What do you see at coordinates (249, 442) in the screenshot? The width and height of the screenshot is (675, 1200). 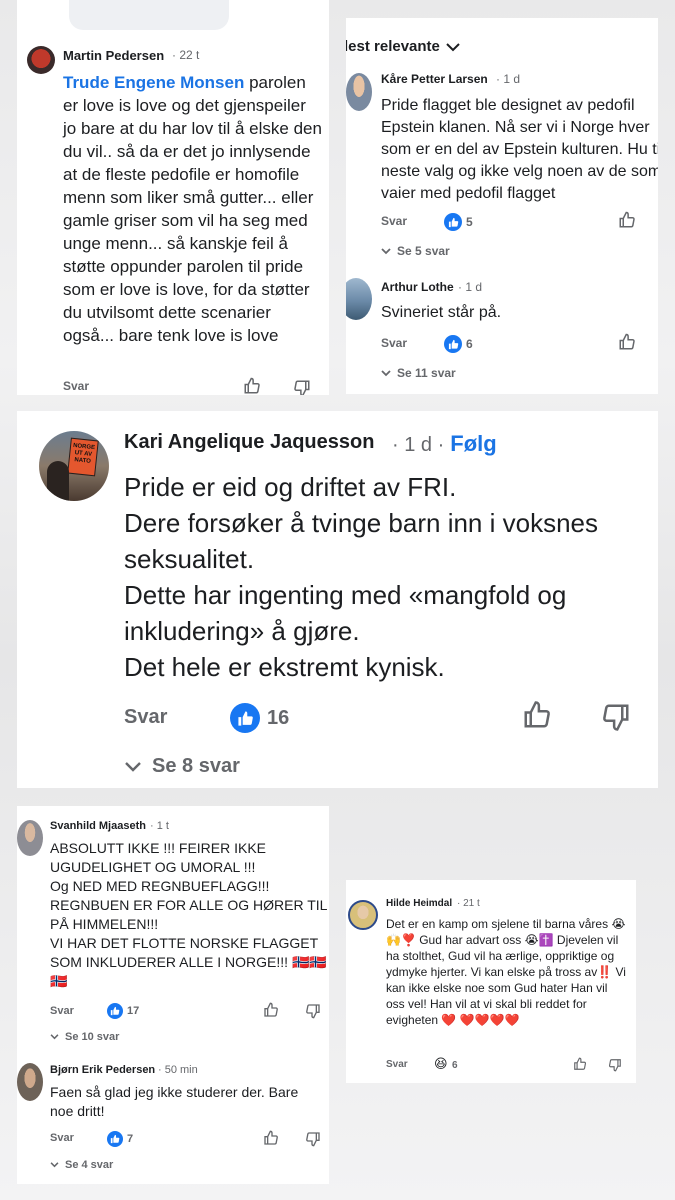 I see `comment-author: Kari Angelique Jaquesson` at bounding box center [249, 442].